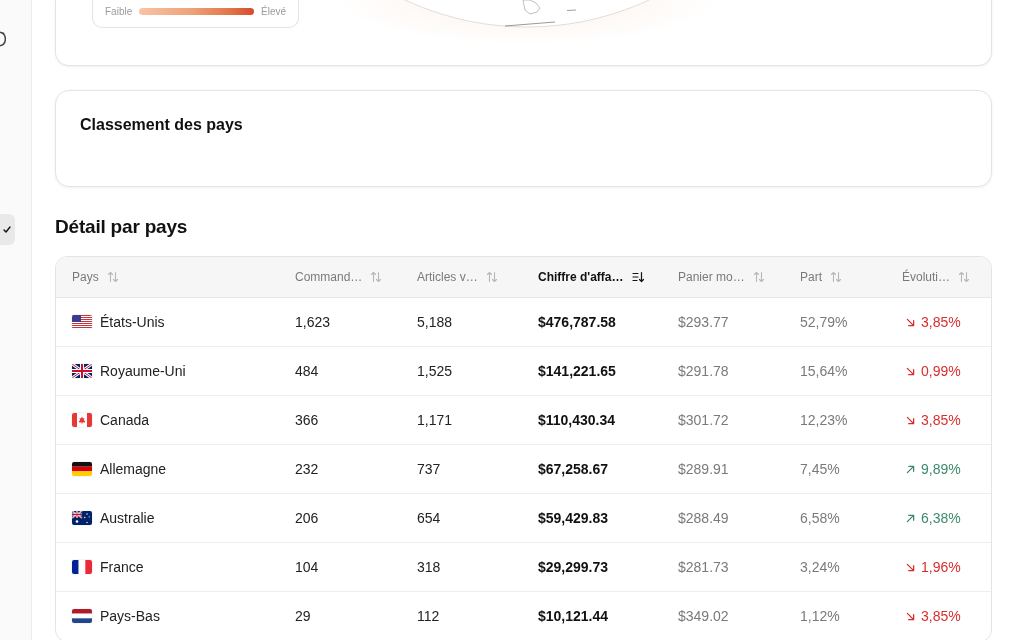 The height and width of the screenshot is (640, 1024). I want to click on share-percent: 52,79%, so click(824, 322).